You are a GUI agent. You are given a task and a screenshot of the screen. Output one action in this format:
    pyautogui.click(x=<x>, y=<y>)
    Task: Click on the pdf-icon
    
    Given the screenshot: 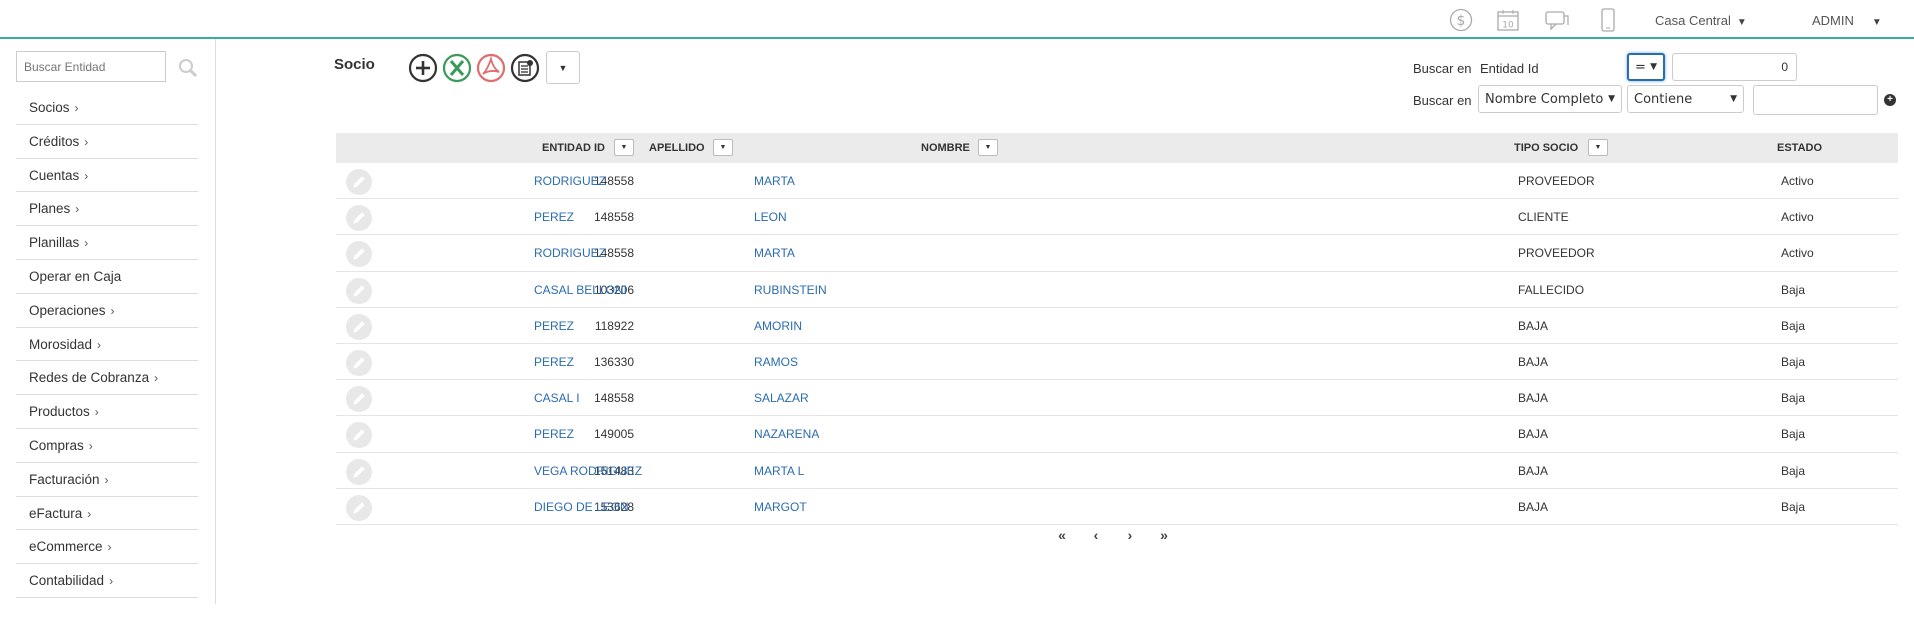 What is the action you would take?
    pyautogui.click(x=491, y=68)
    